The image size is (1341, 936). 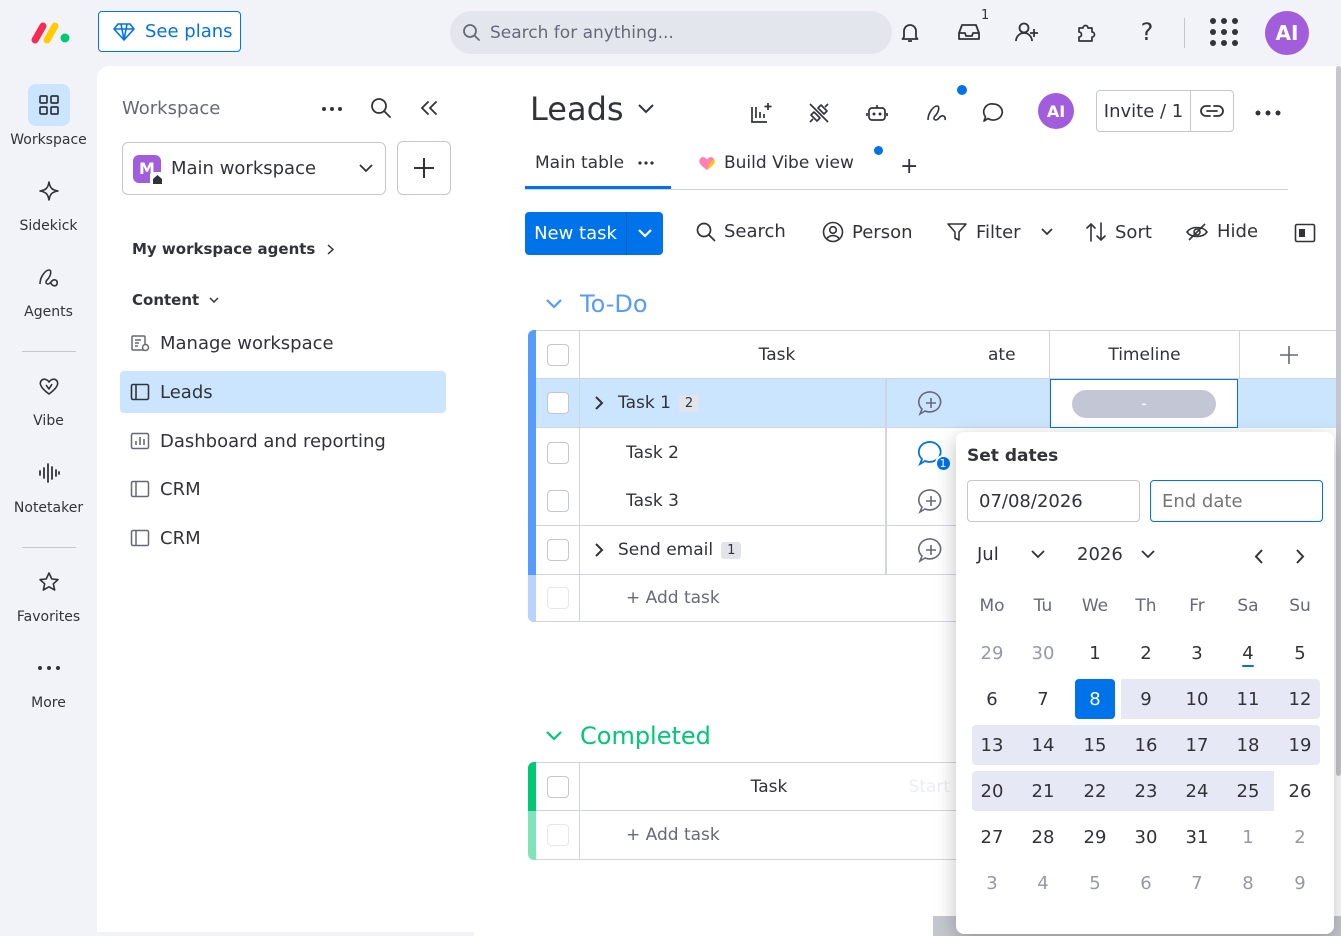 I want to click on year-select: 2026, so click(x=1116, y=554).